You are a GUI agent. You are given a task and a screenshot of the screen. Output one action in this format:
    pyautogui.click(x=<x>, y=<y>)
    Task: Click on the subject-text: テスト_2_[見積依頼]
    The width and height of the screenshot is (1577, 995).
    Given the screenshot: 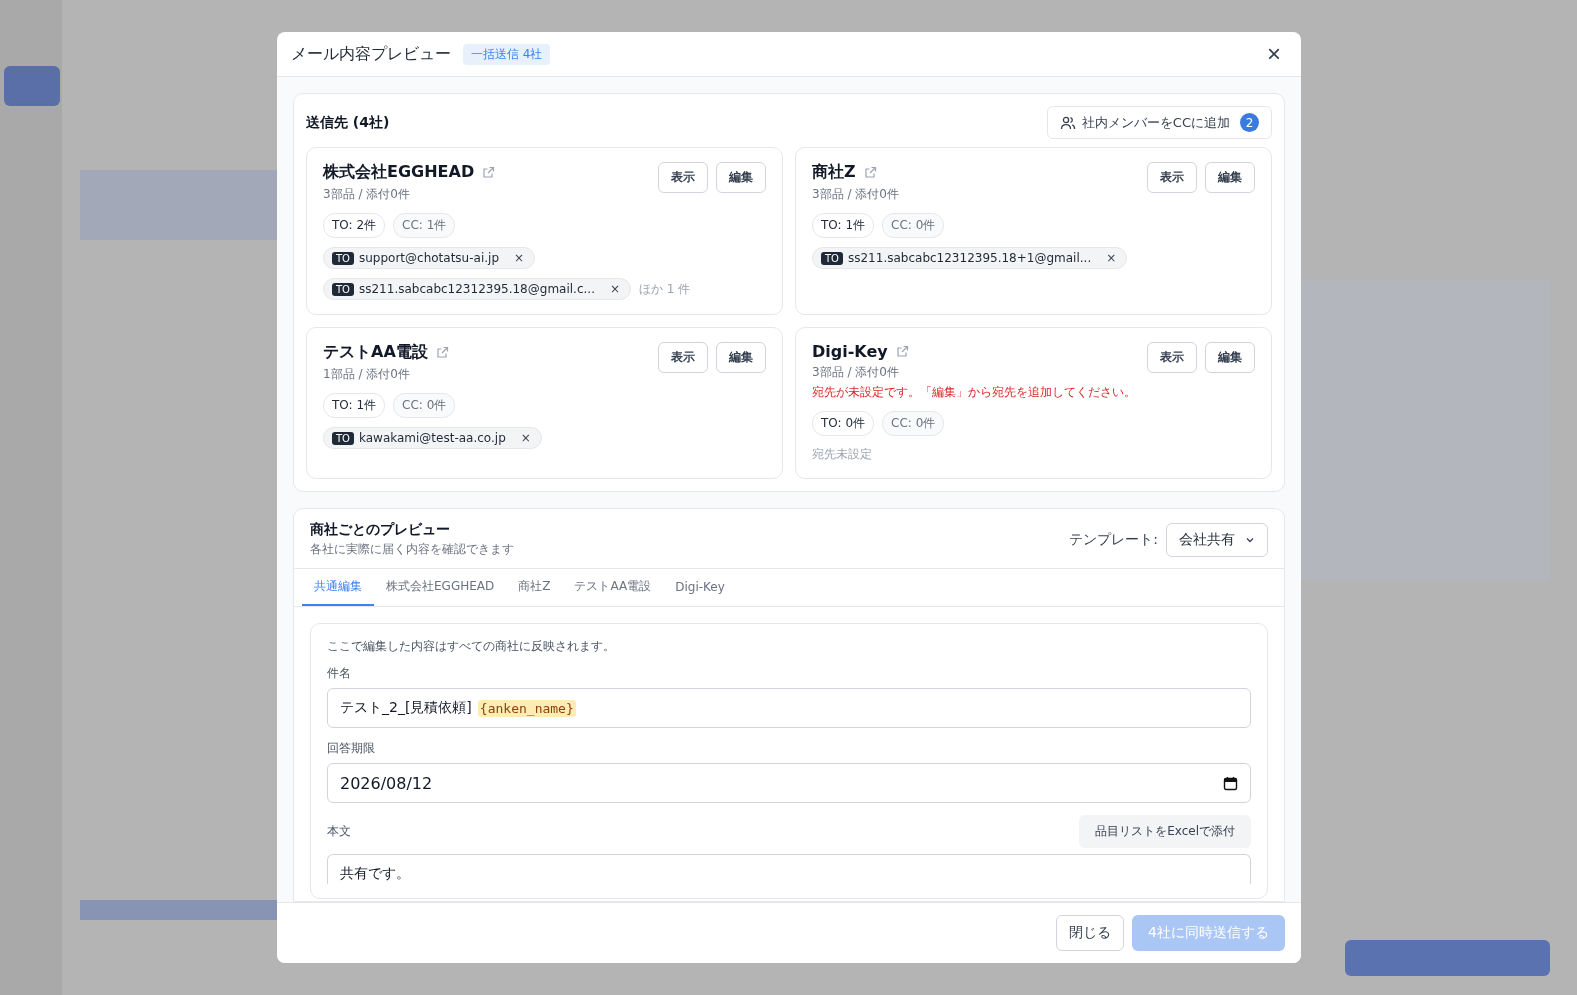 What is the action you would take?
    pyautogui.click(x=406, y=708)
    